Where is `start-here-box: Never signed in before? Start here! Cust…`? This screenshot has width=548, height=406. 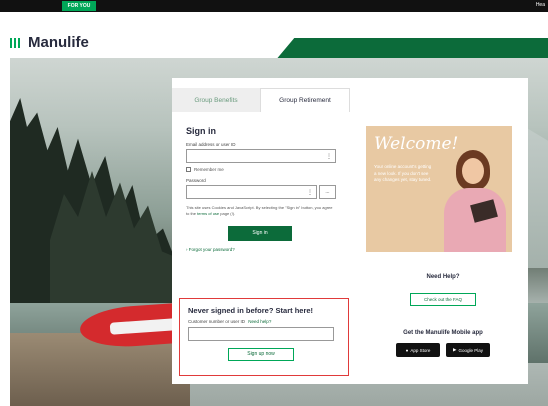 start-here-box: Never signed in before? Start here! Cust… is located at coordinates (264, 337).